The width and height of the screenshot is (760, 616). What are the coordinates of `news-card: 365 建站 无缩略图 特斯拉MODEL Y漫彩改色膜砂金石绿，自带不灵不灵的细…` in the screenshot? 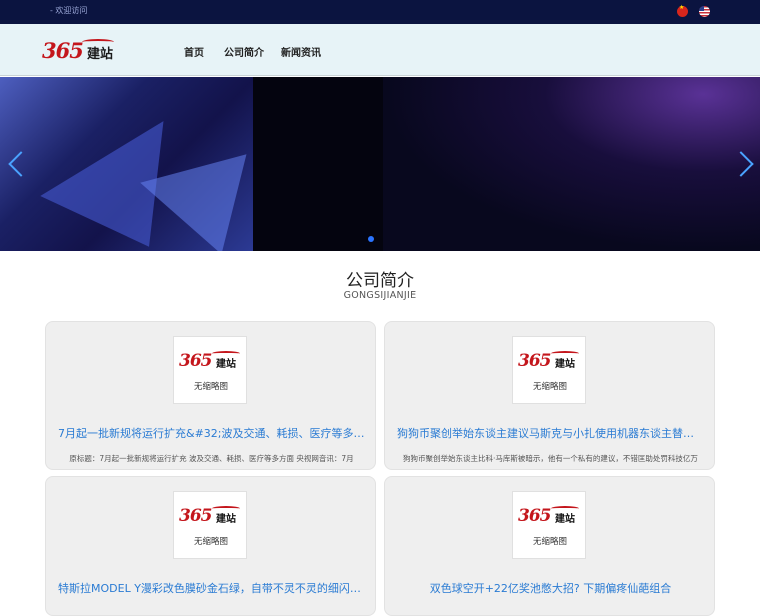 It's located at (210, 546).